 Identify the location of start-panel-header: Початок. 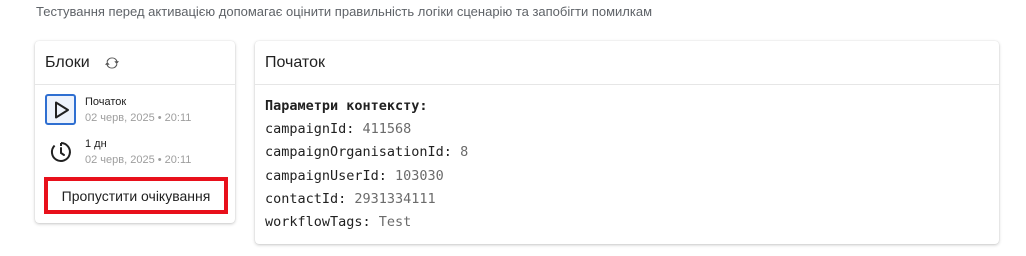
(627, 63).